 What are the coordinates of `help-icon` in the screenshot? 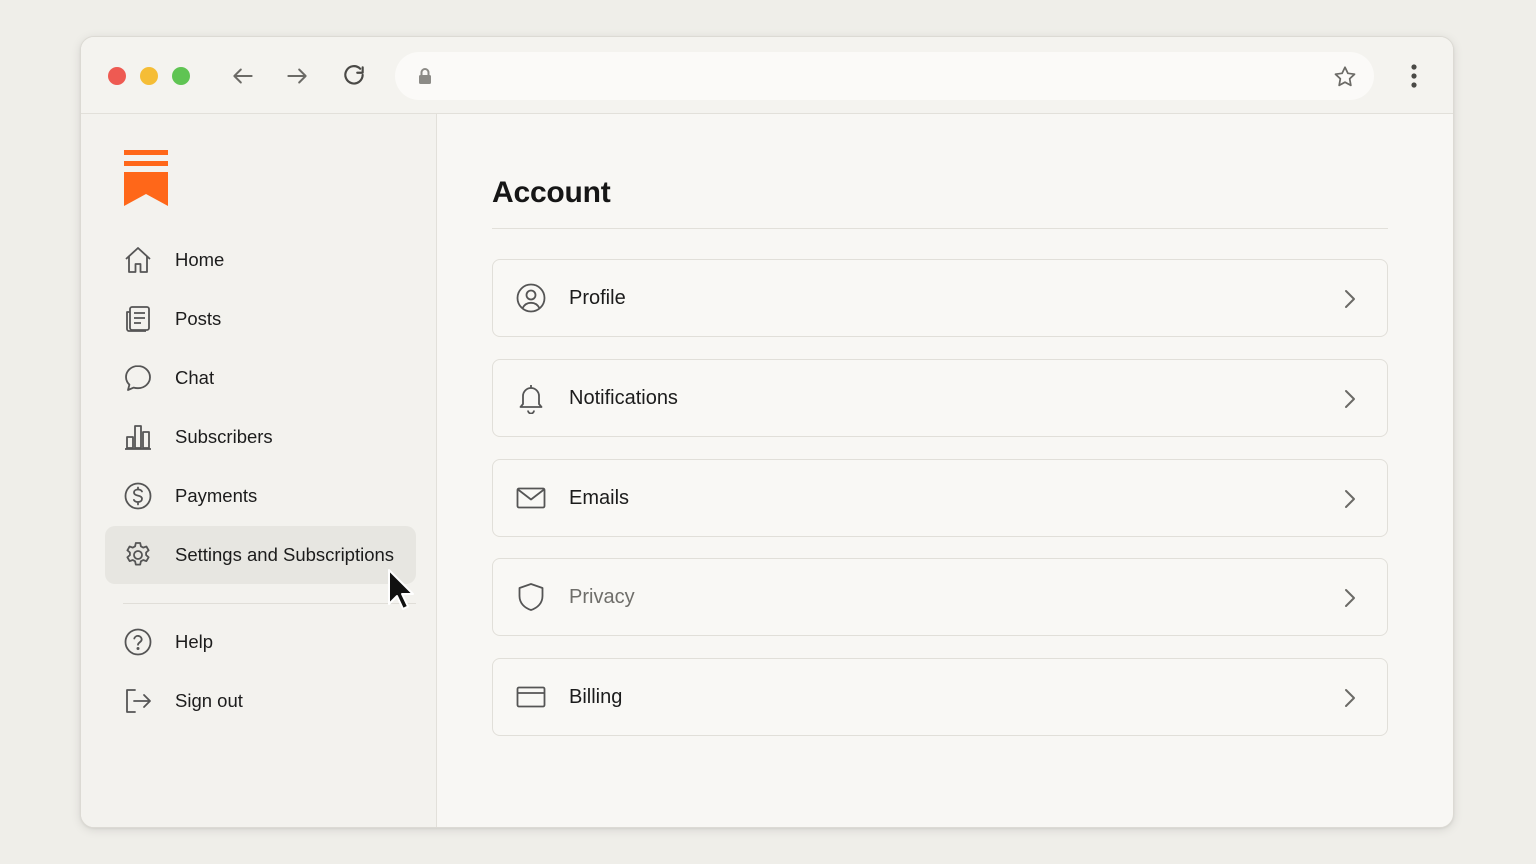 It's located at (138, 642).